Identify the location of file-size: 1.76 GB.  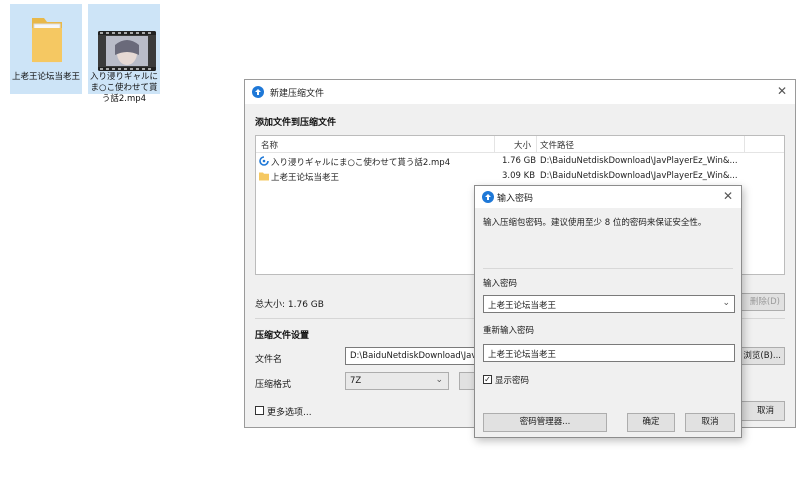
(519, 161).